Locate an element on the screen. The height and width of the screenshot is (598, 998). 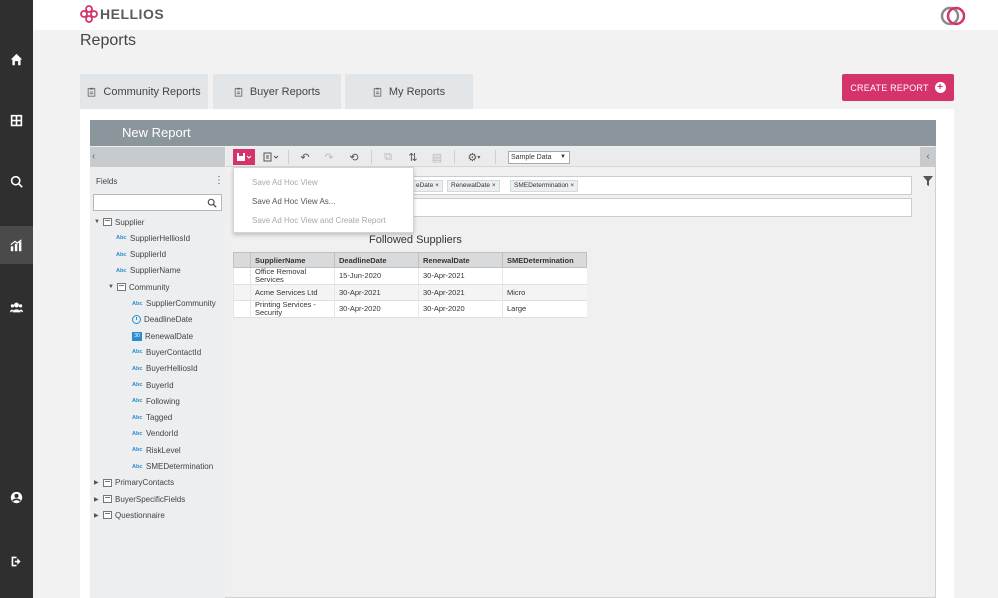
nav-home is located at coordinates (16, 59).